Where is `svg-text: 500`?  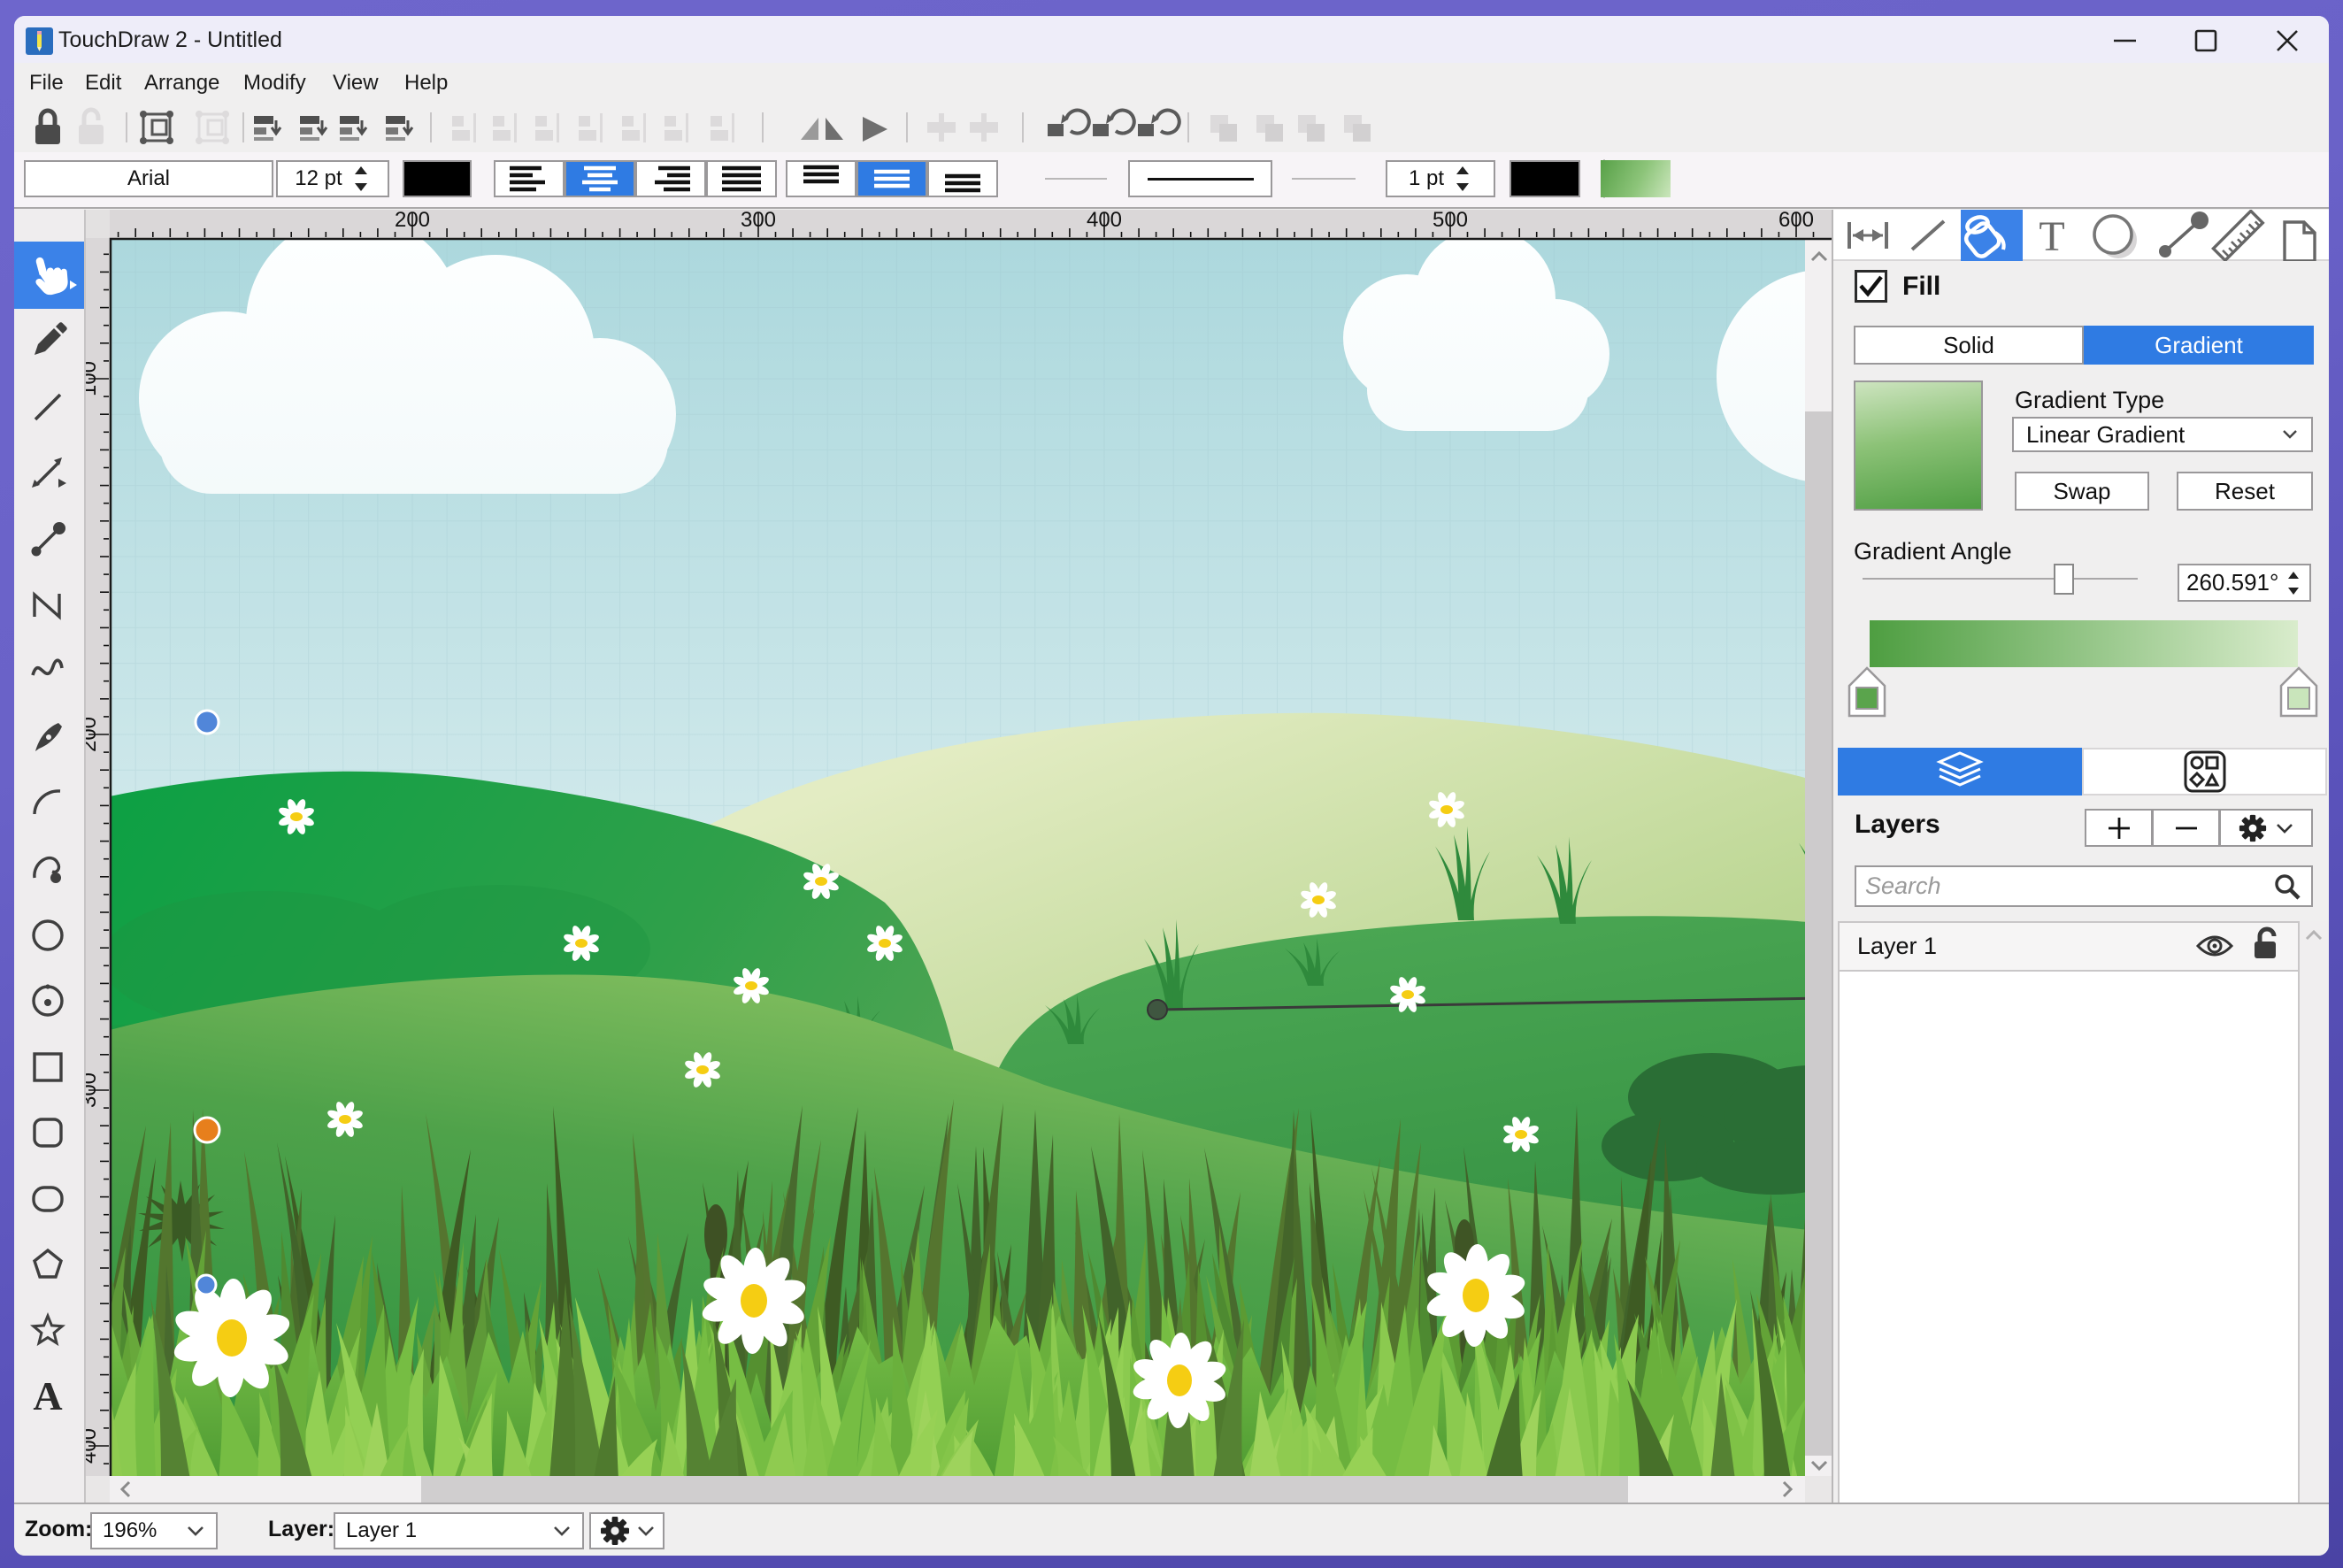
svg-text: 500 is located at coordinates (1450, 221).